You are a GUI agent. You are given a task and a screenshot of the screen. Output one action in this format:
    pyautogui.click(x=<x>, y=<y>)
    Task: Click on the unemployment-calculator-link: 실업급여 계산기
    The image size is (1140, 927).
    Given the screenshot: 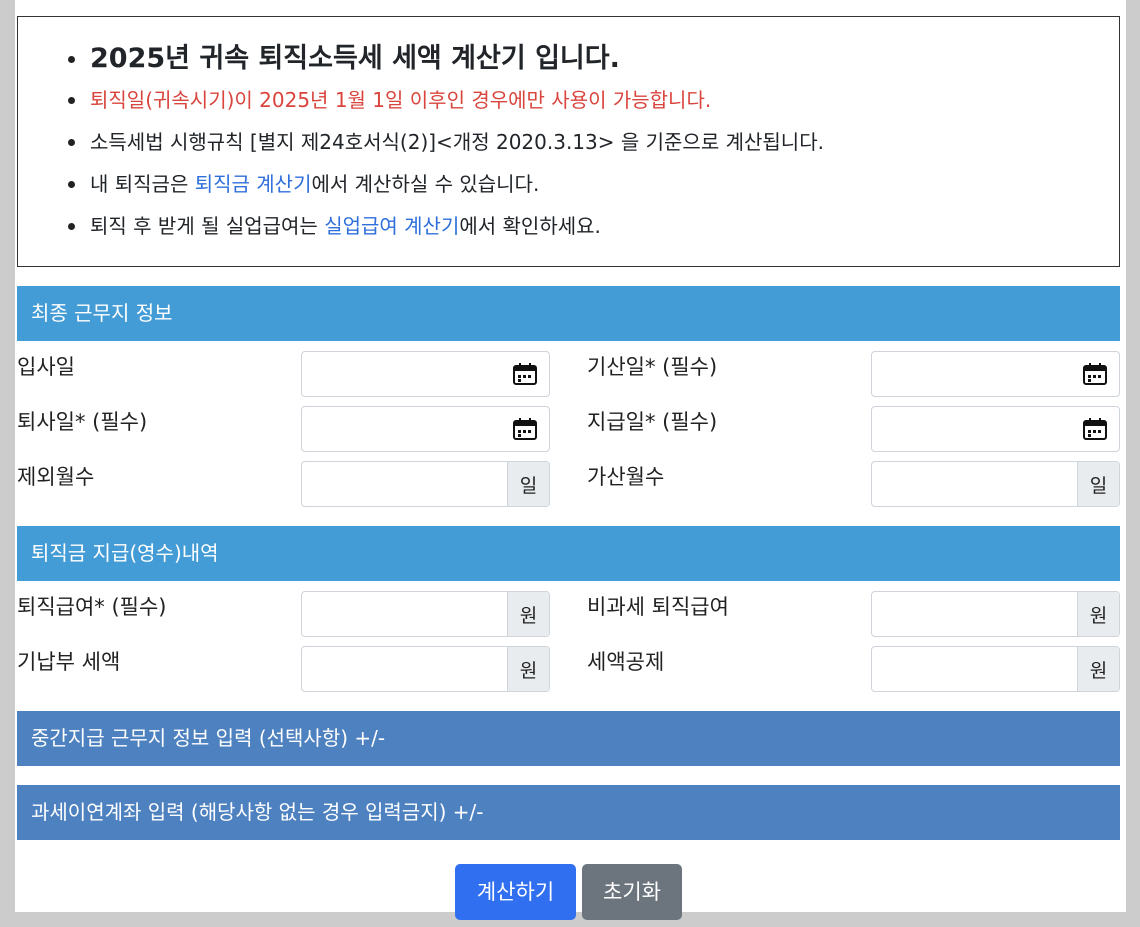 What is the action you would take?
    pyautogui.click(x=391, y=226)
    